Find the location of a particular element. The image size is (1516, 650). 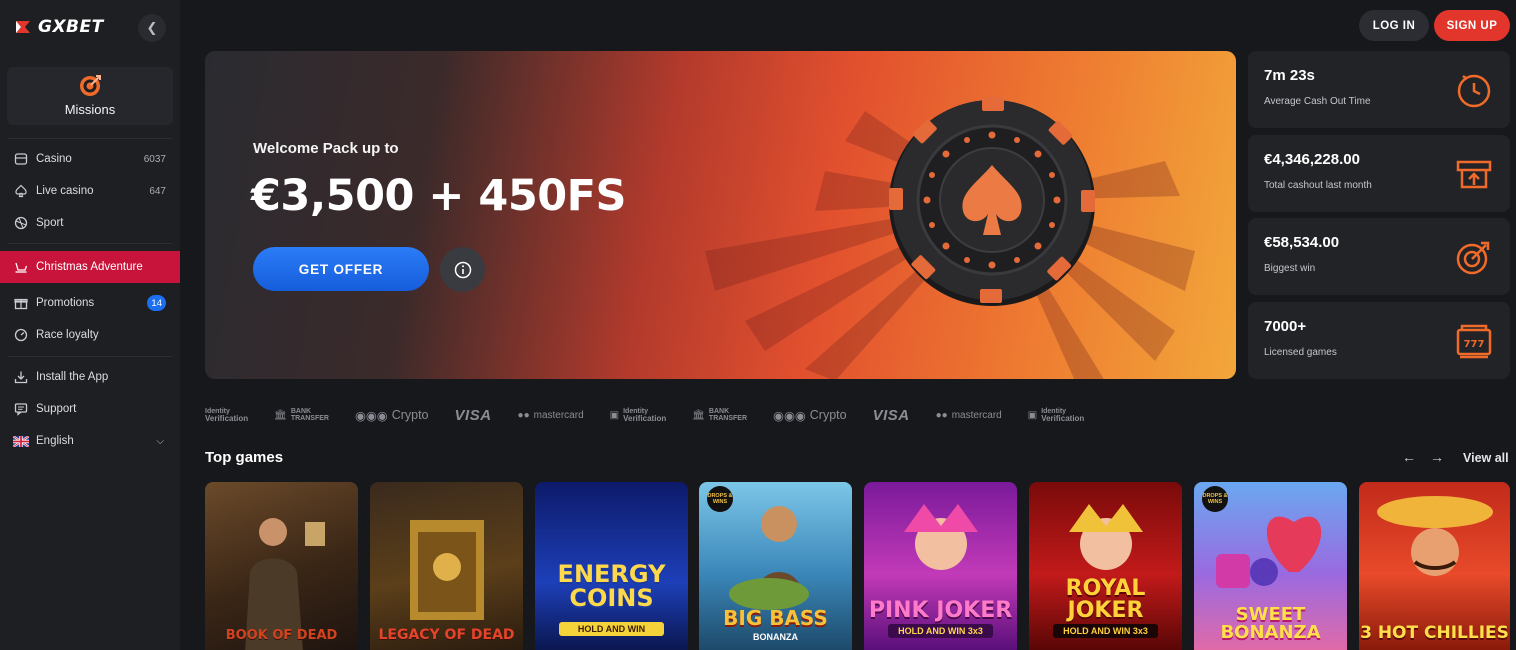

view-all-link: View all is located at coordinates (1486, 458).